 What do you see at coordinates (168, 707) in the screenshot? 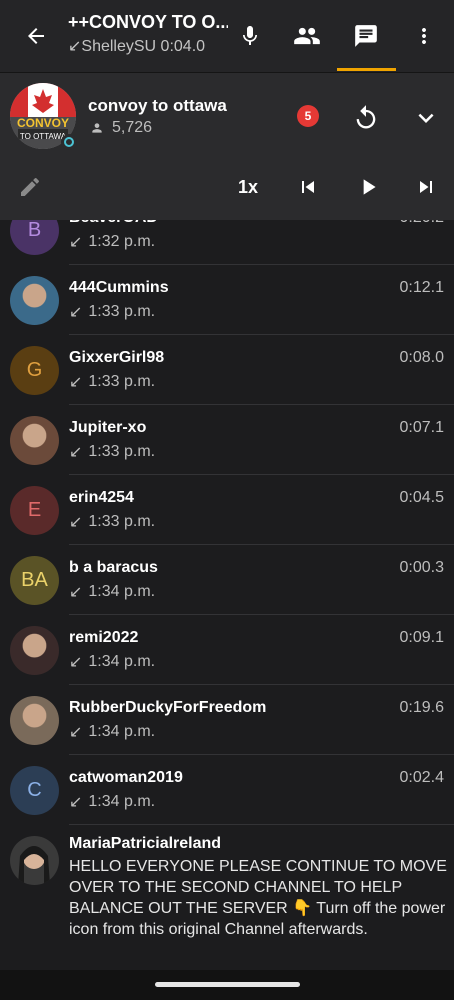
I see `message-author: RubberDuckyForFreedom` at bounding box center [168, 707].